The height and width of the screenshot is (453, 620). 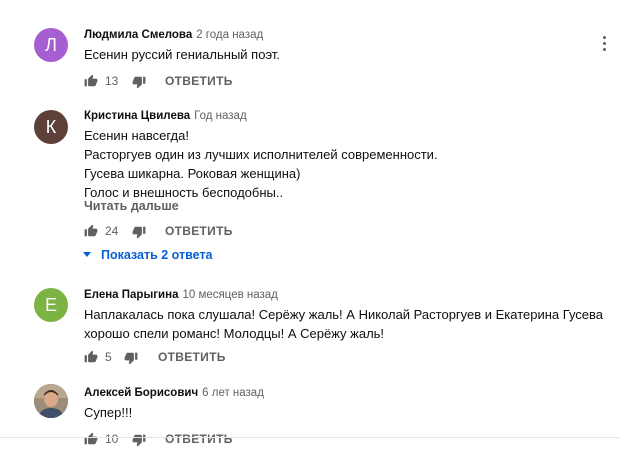 I want to click on comment-line: Есенин руссий гениальный поэт., so click(x=182, y=54).